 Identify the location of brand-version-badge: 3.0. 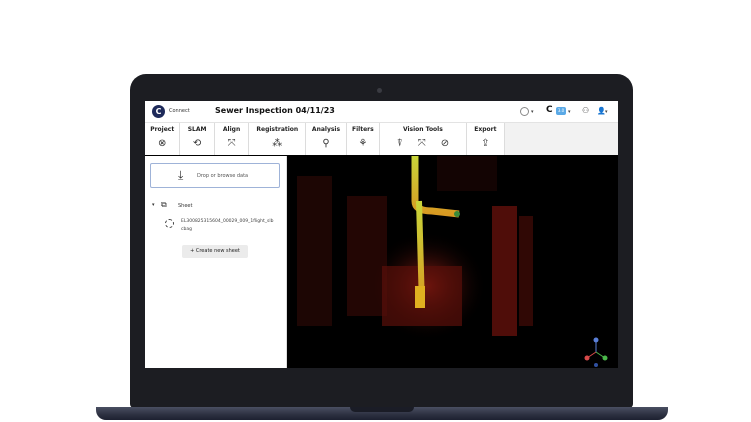
(561, 111).